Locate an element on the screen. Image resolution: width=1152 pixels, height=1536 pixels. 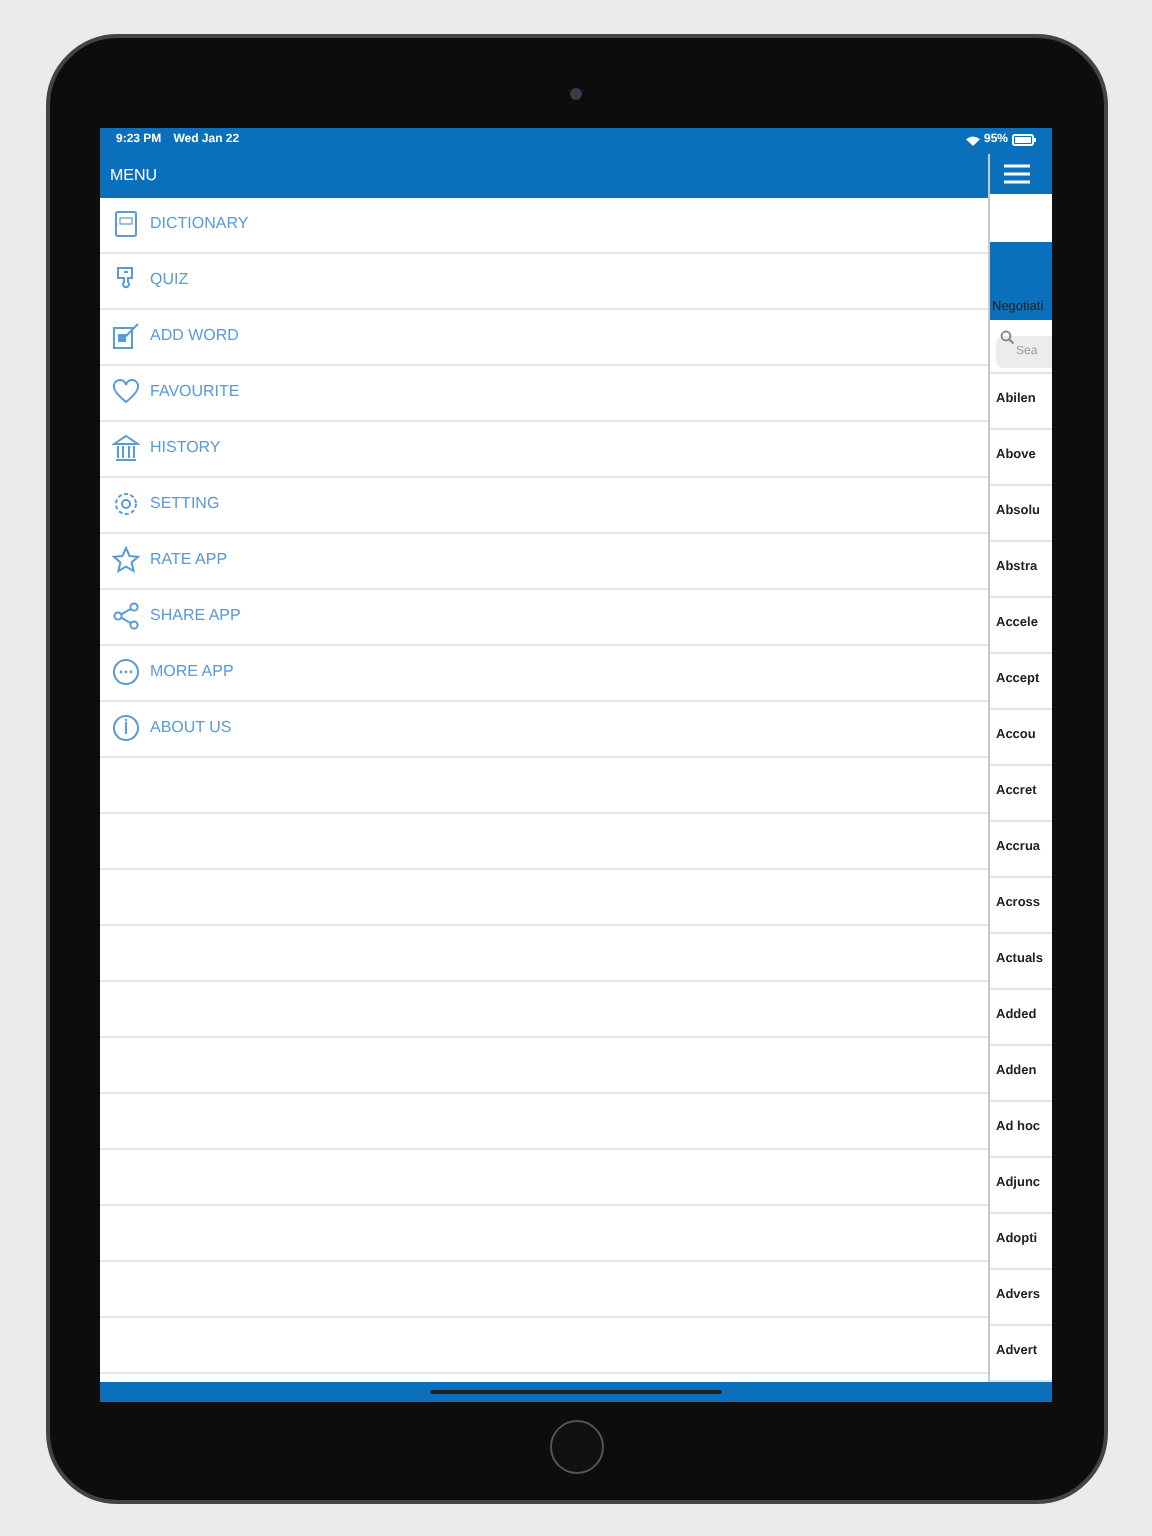
home-indicator is located at coordinates (576, 1391).